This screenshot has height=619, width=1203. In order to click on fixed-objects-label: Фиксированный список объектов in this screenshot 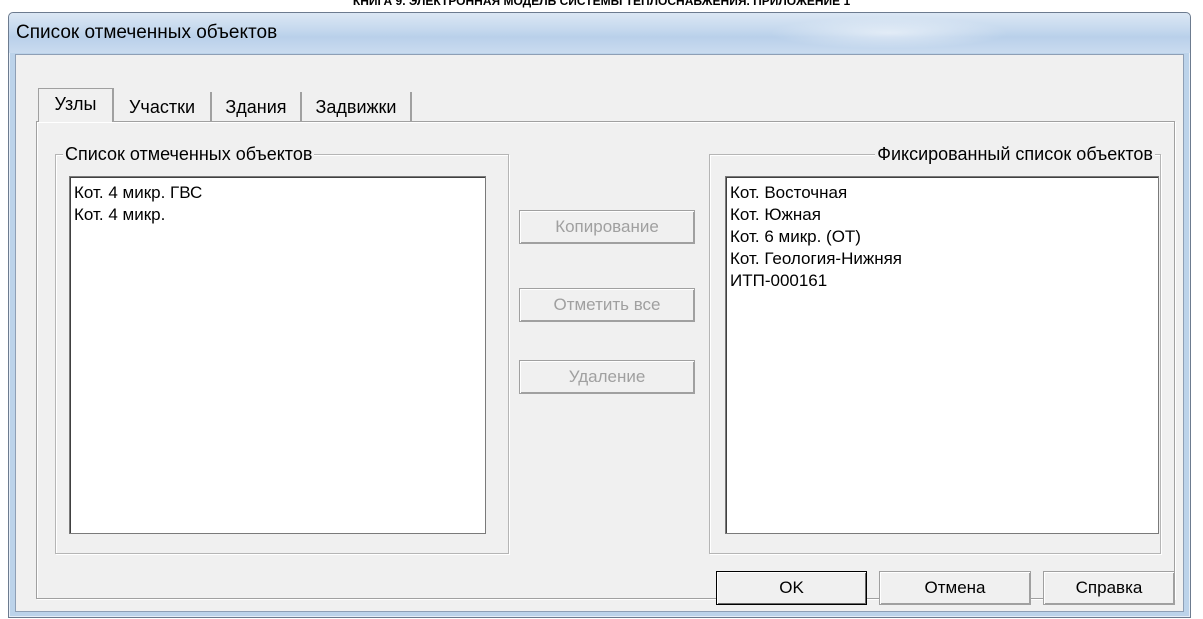, I will do `click(1015, 154)`.